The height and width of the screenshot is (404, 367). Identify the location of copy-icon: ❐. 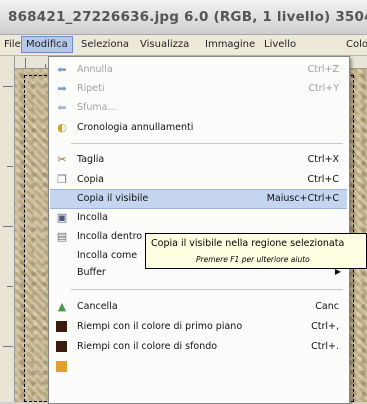
(62, 179).